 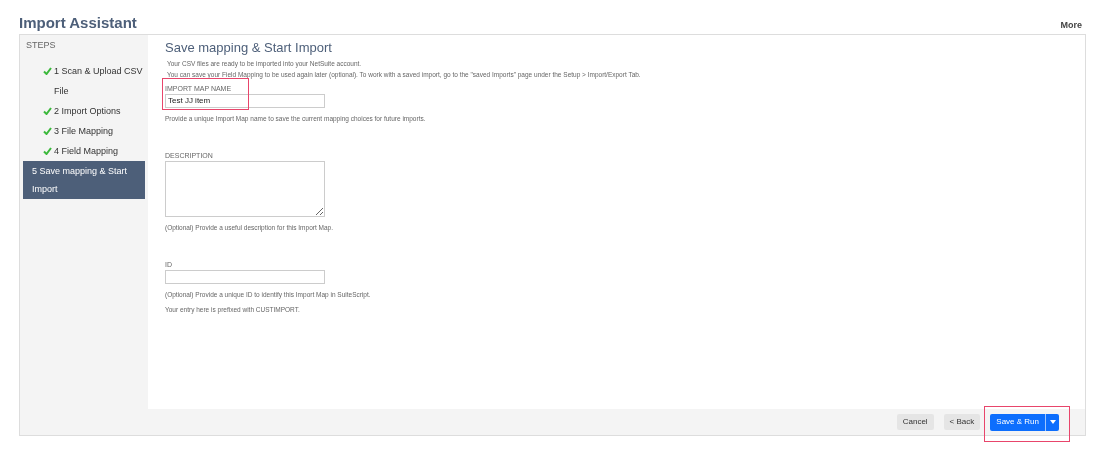 I want to click on cancel-button: Cancel, so click(x=915, y=422).